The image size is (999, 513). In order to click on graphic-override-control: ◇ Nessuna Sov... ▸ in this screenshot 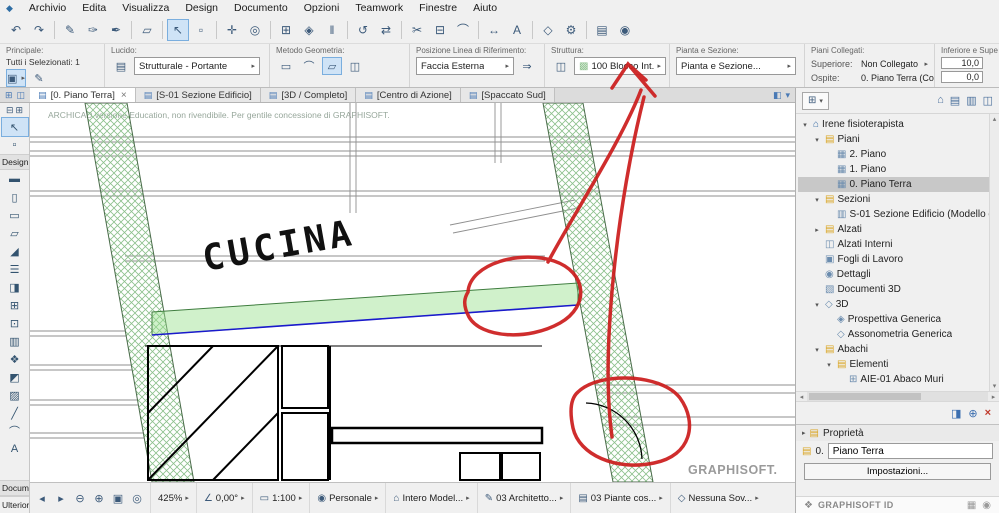, I will do `click(717, 498)`.